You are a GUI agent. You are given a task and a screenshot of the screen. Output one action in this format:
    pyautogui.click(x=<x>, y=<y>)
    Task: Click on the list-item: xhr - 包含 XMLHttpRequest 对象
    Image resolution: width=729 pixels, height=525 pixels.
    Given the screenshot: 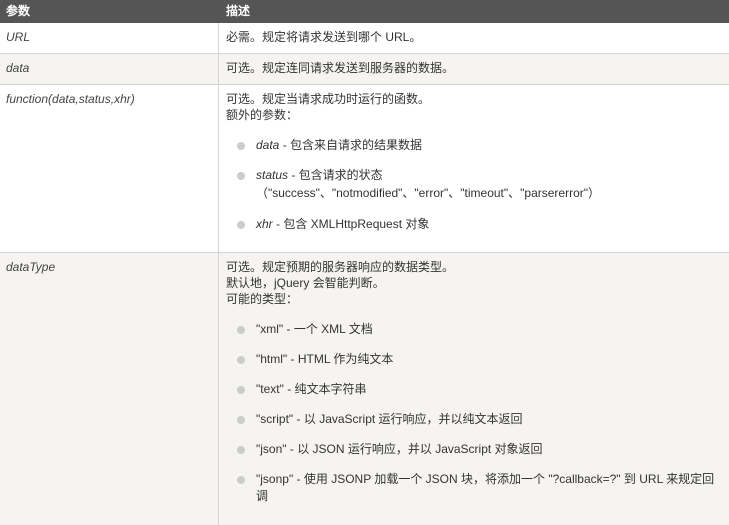 What is the action you would take?
    pyautogui.click(x=343, y=224)
    